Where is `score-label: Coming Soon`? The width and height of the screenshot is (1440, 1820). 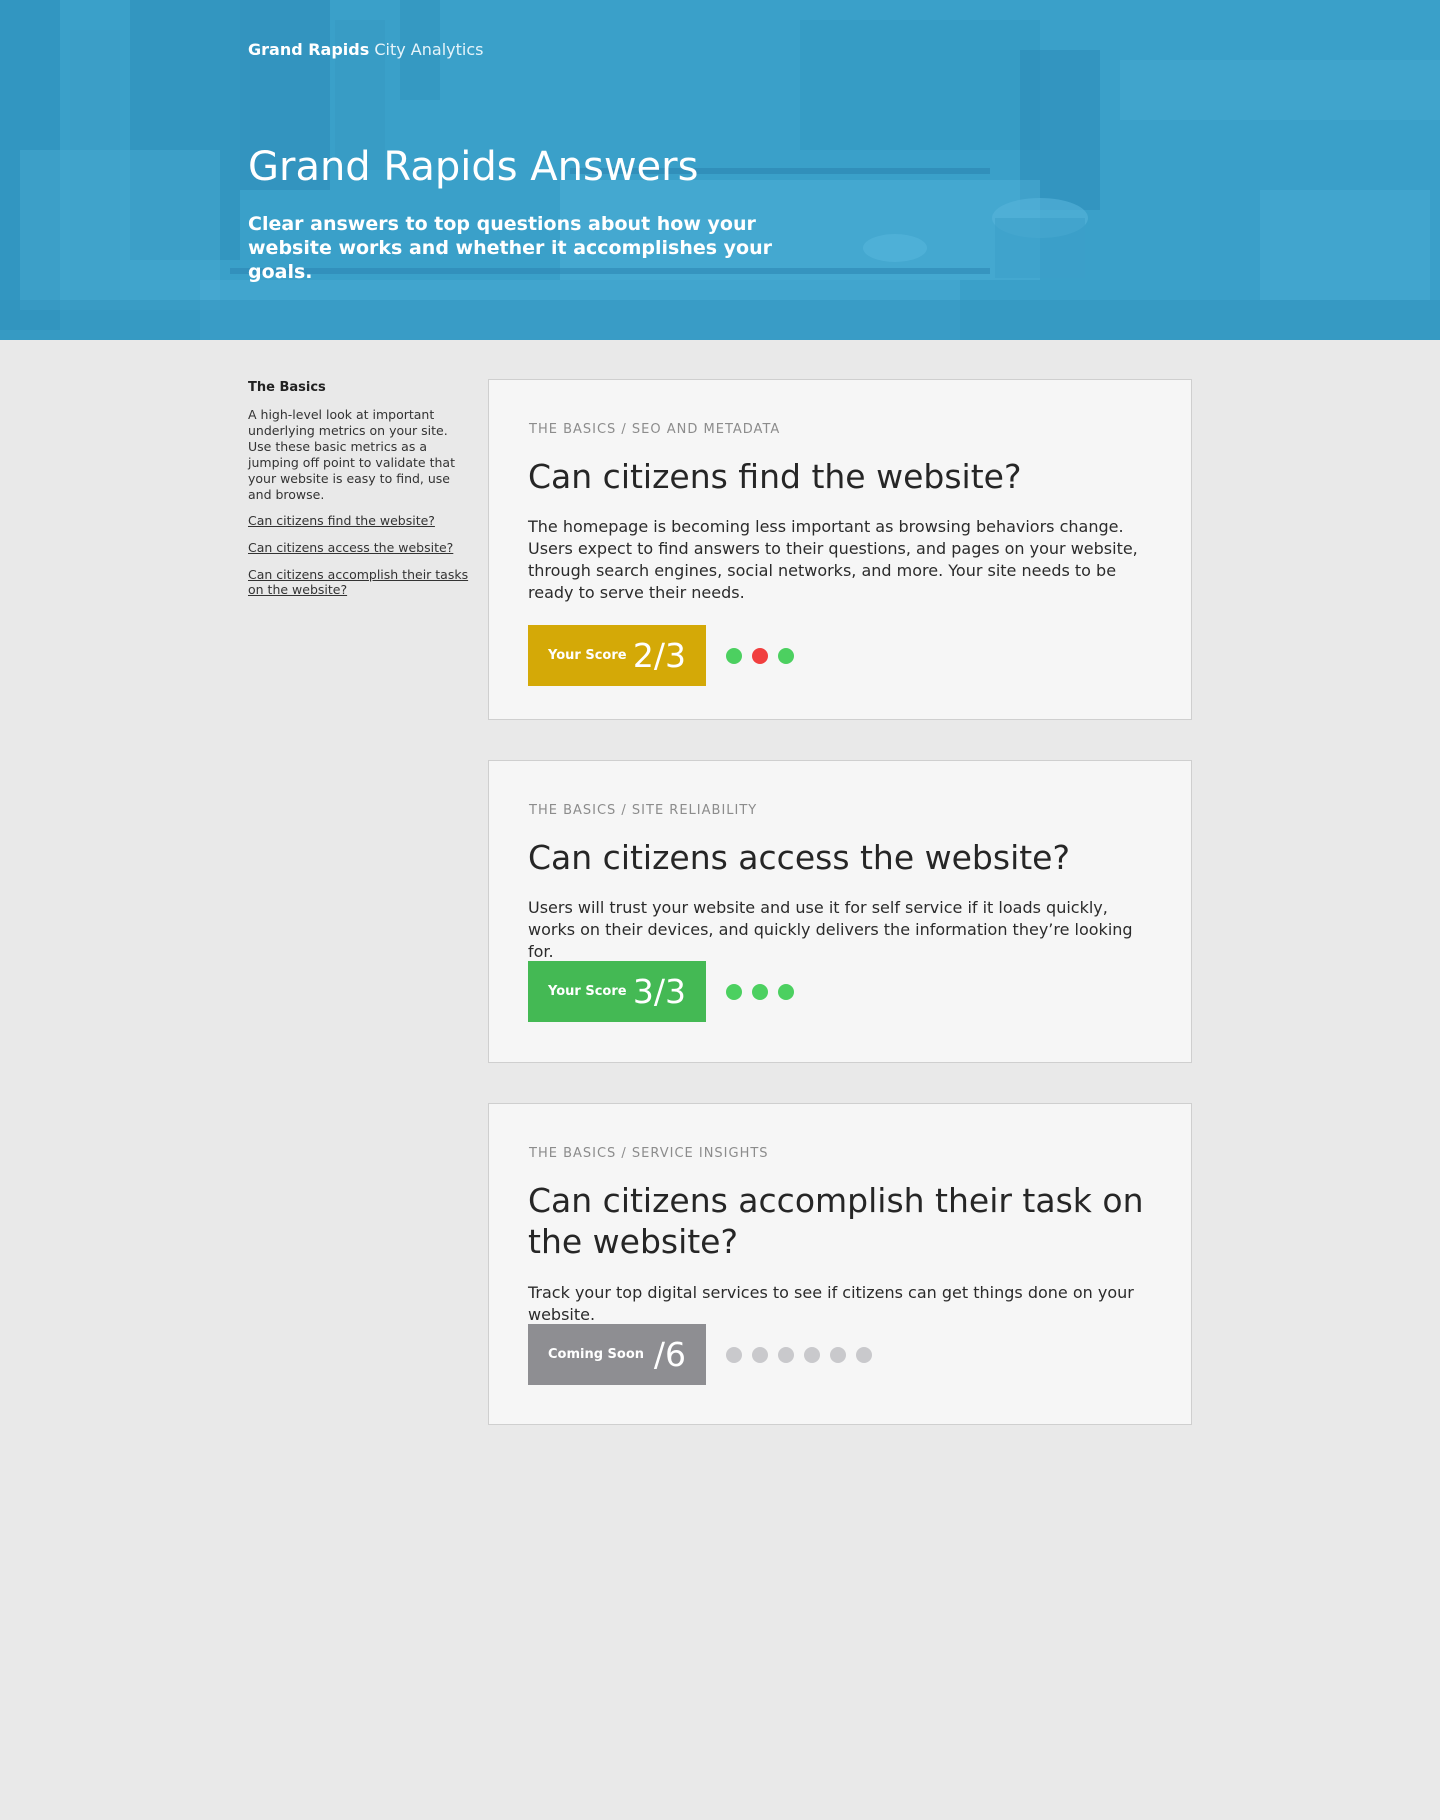 score-label: Coming Soon is located at coordinates (596, 1354).